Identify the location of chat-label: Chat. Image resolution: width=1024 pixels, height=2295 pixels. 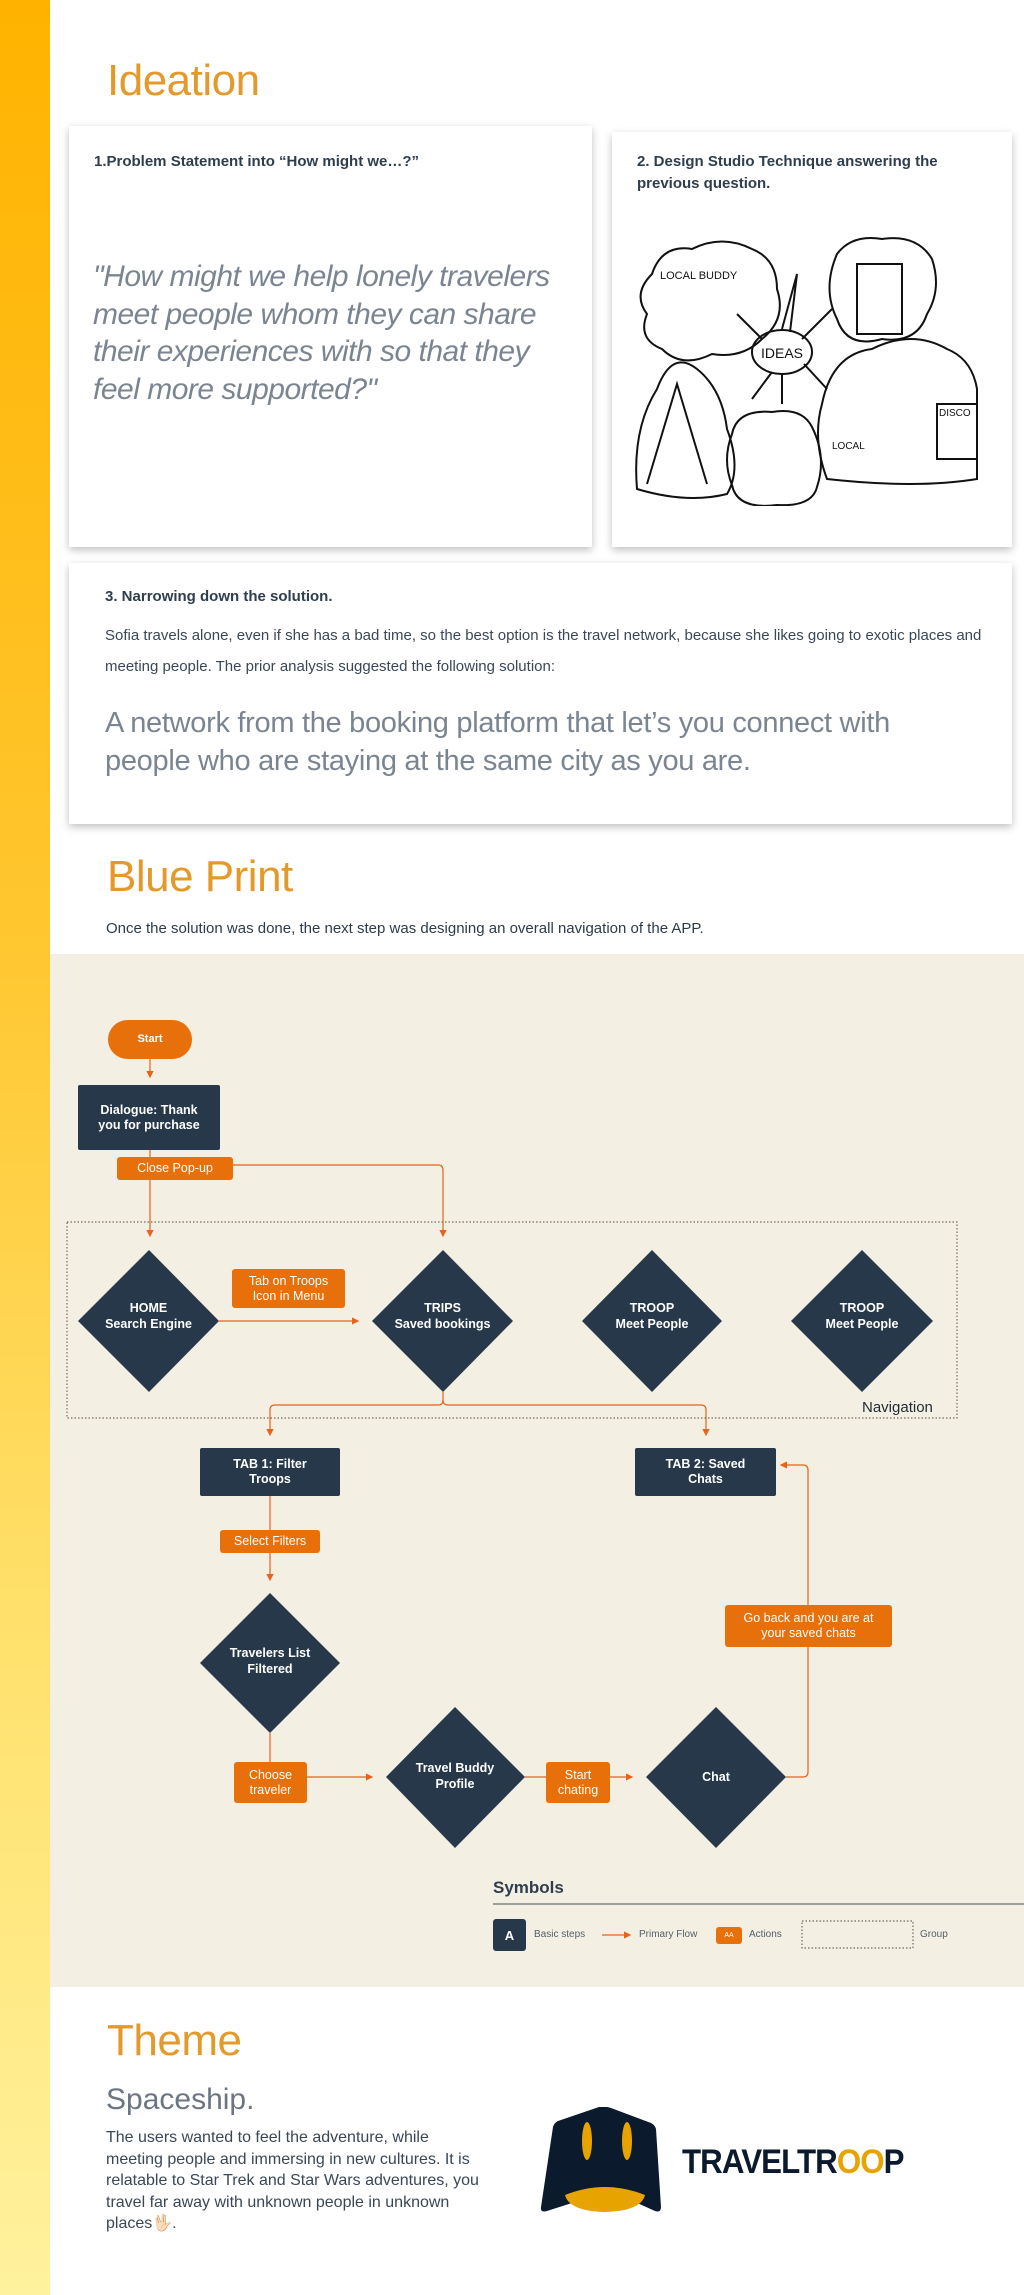
(716, 1777).